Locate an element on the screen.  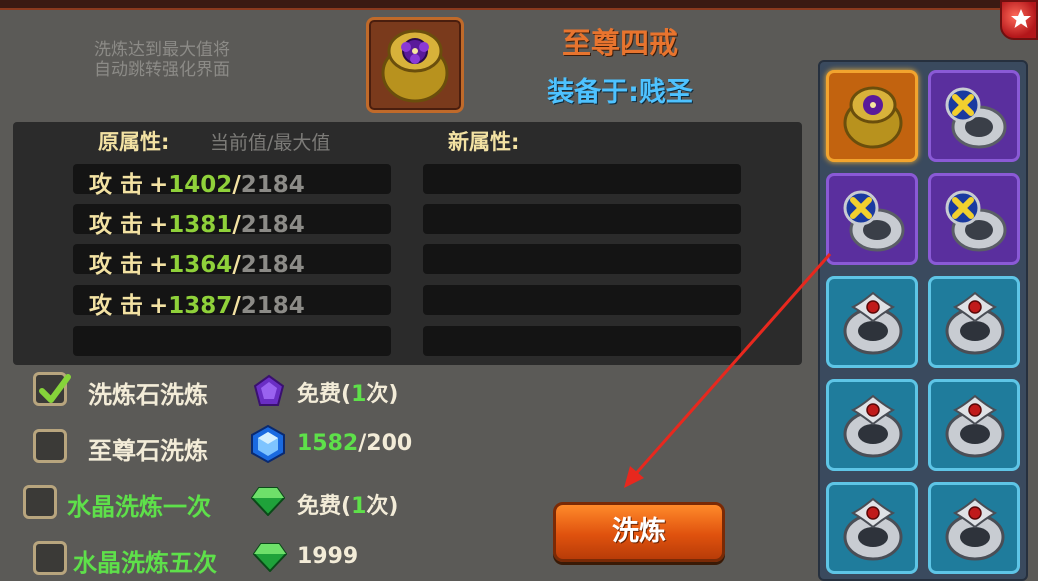
attr-current: 1387 is located at coordinates (200, 306).